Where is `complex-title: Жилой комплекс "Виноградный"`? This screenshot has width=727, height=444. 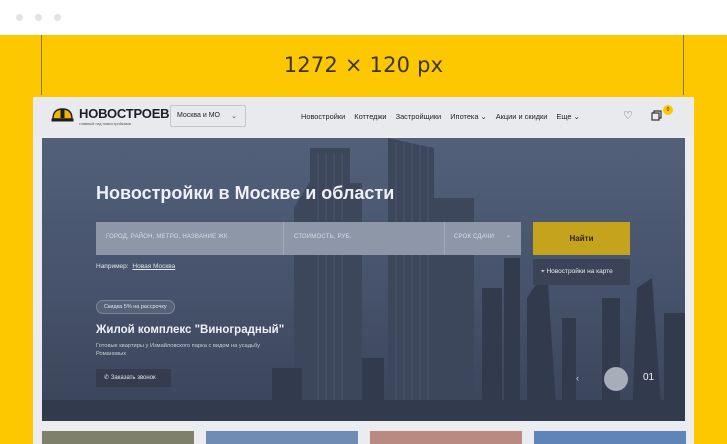 complex-title: Жилой комплекс "Виноградный" is located at coordinates (190, 330).